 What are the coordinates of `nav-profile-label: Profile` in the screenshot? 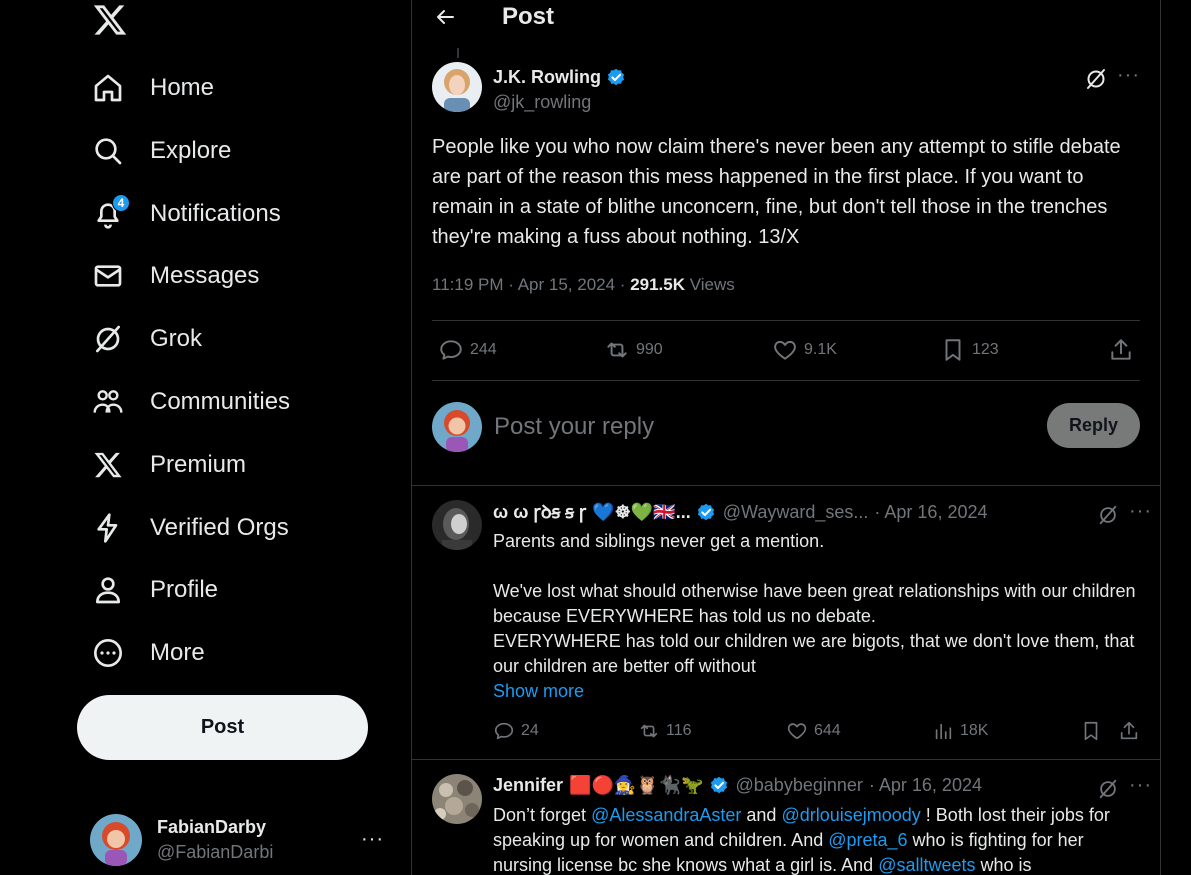 It's located at (184, 589).